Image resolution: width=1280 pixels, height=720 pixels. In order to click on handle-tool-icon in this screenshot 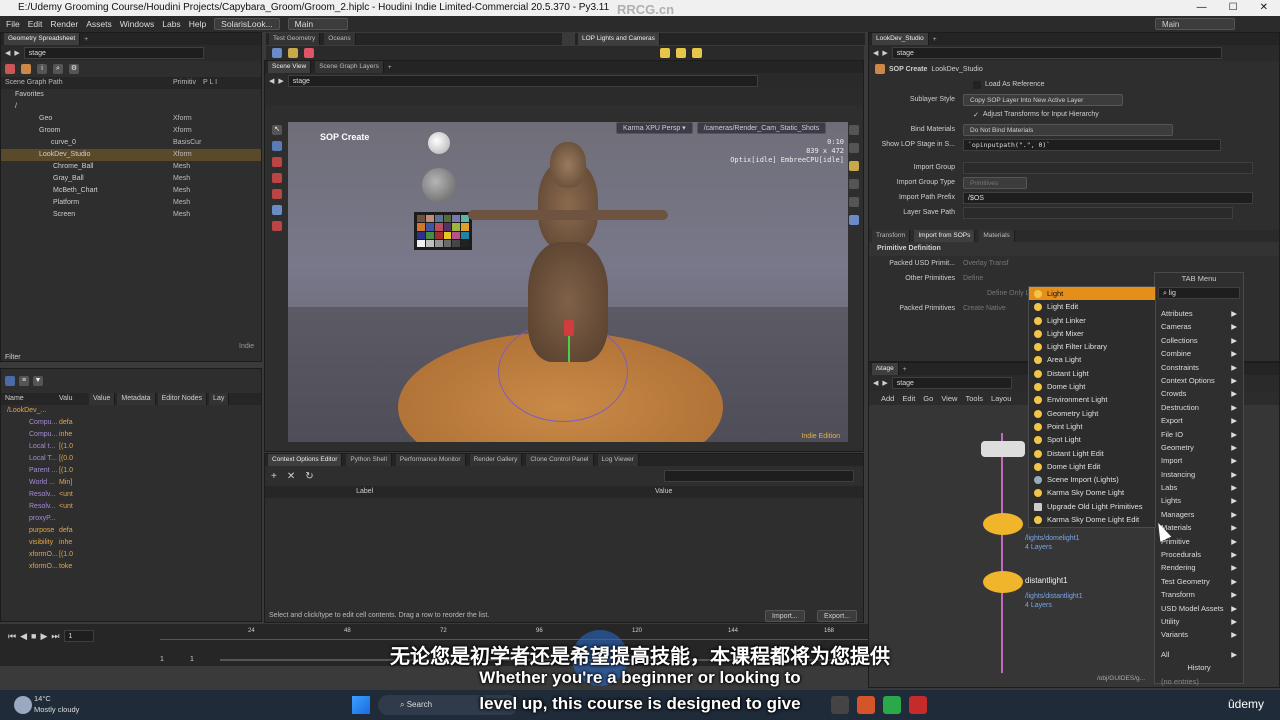, I will do `click(277, 210)`.